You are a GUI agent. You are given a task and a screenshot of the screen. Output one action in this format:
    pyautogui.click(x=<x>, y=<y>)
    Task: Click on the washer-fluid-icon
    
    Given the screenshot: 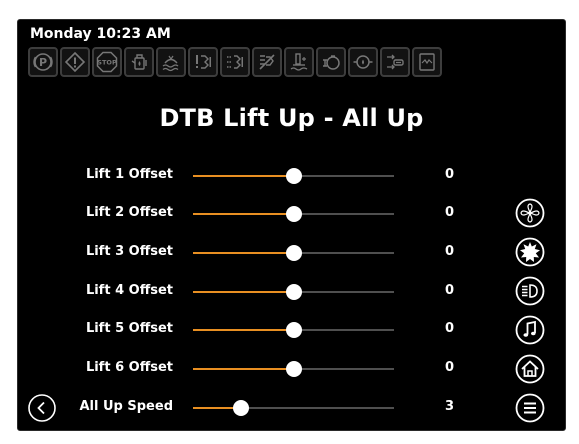 What is the action you would take?
    pyautogui.click(x=171, y=62)
    